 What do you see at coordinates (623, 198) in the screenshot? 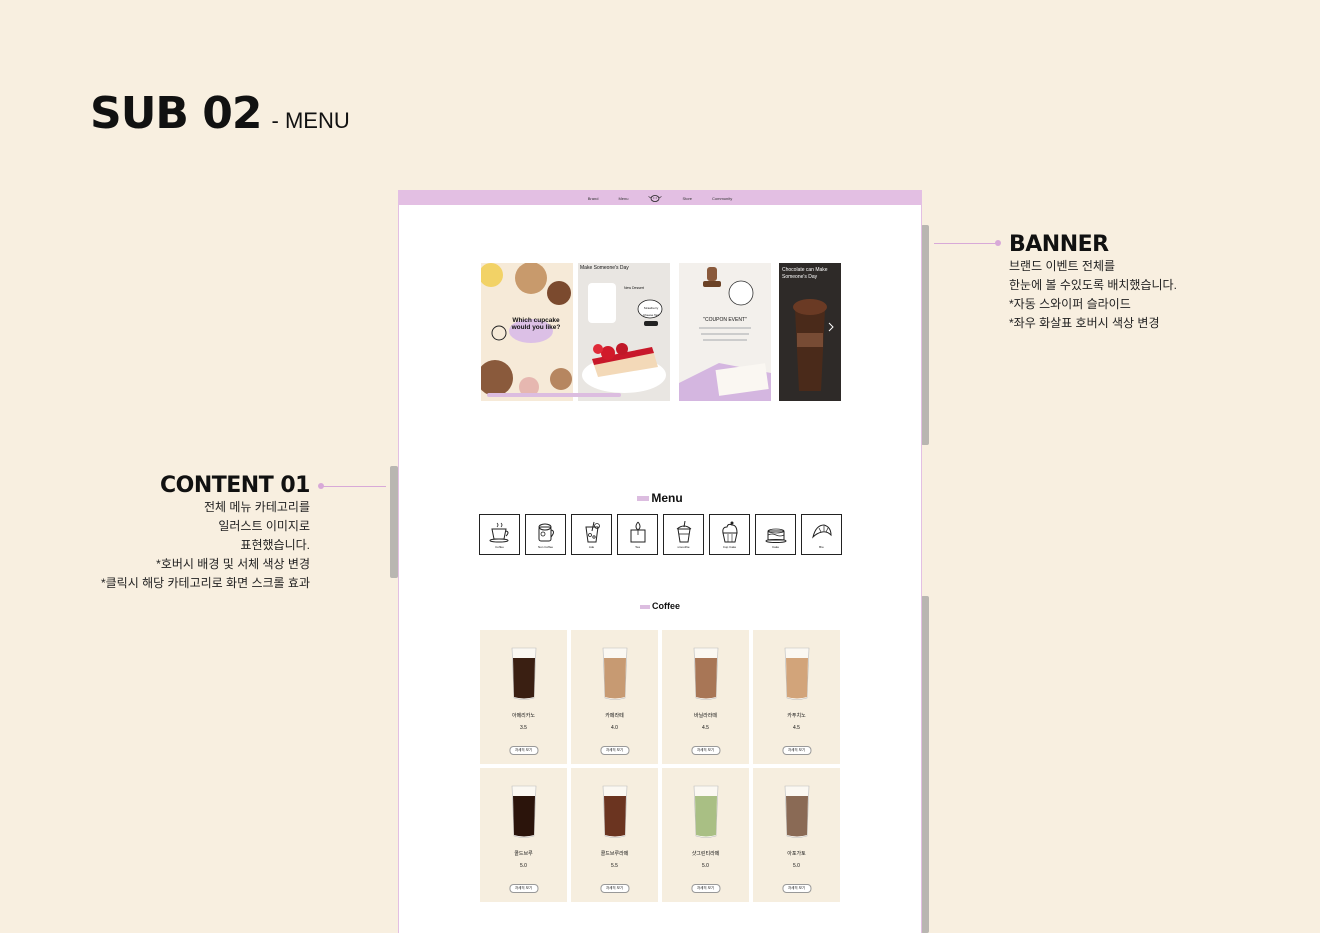
I see `nav-menu: Menu` at bounding box center [623, 198].